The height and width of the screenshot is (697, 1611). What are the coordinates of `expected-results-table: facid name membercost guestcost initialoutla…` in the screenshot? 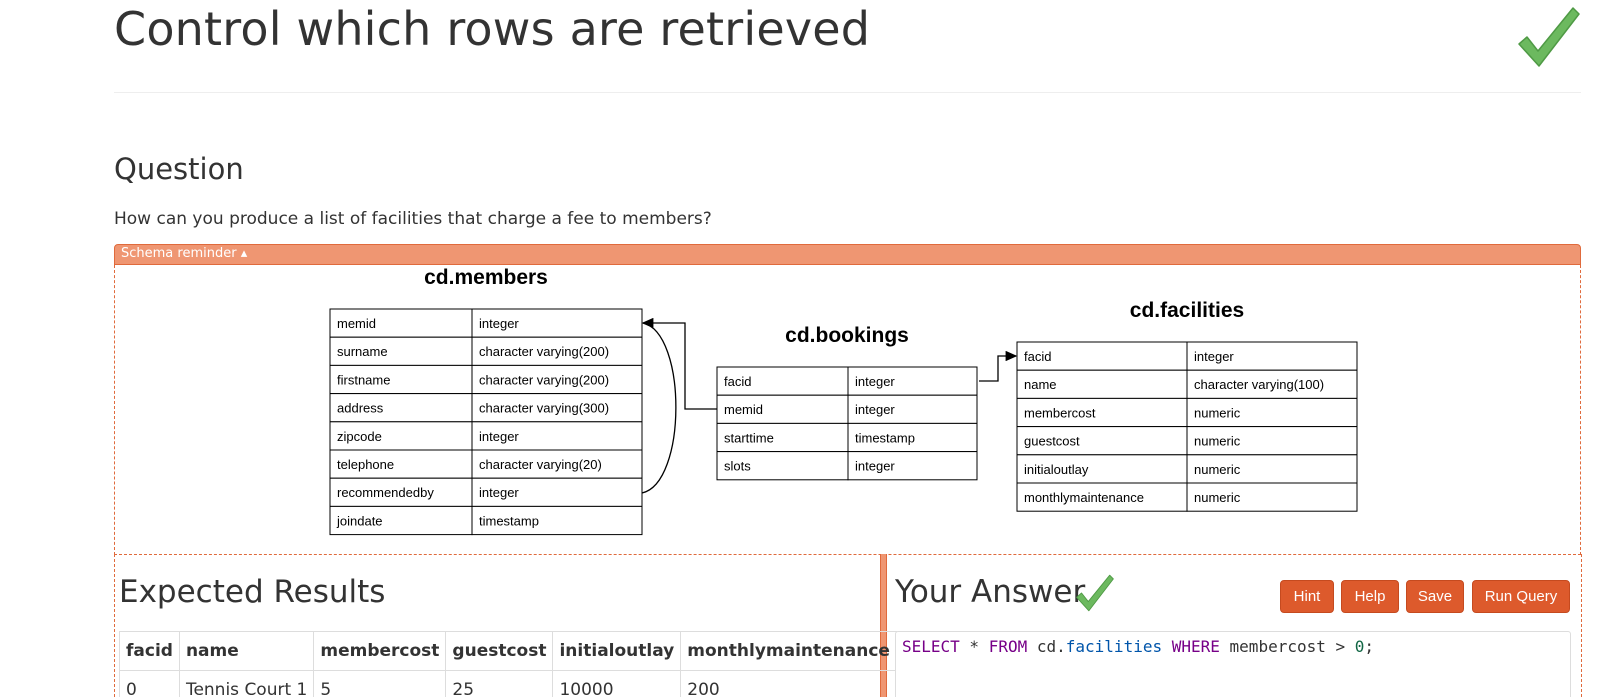 It's located at (508, 664).